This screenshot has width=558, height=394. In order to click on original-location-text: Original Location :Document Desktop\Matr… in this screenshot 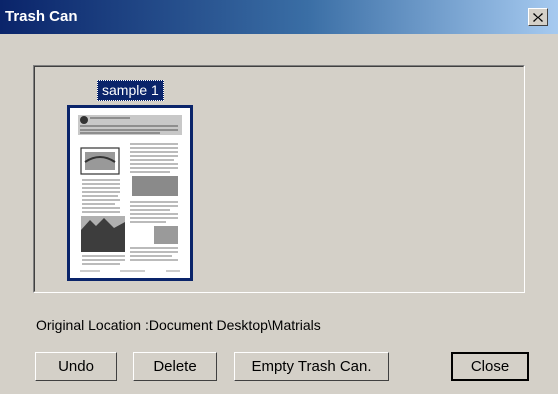, I will do `click(178, 325)`.